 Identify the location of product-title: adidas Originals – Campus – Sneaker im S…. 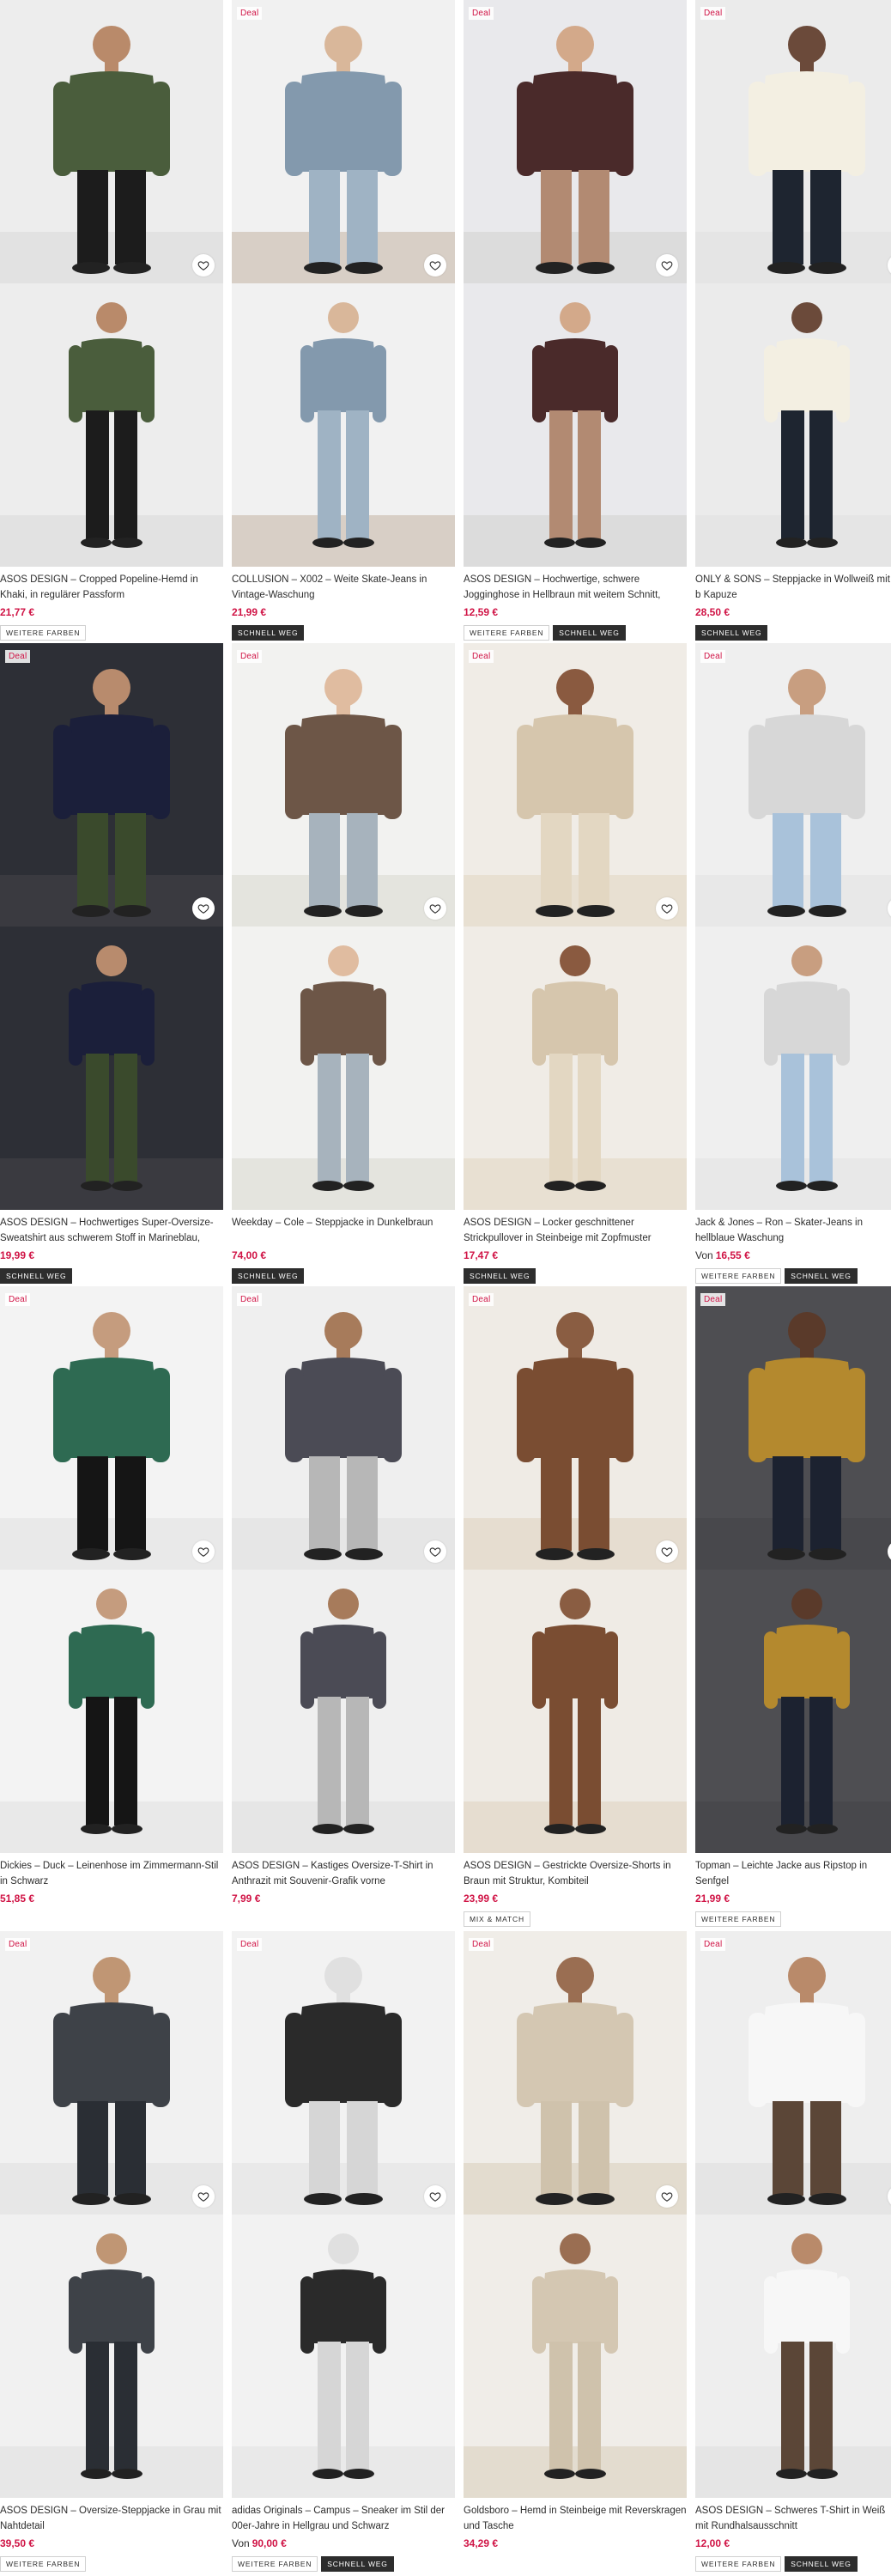
(344, 2518).